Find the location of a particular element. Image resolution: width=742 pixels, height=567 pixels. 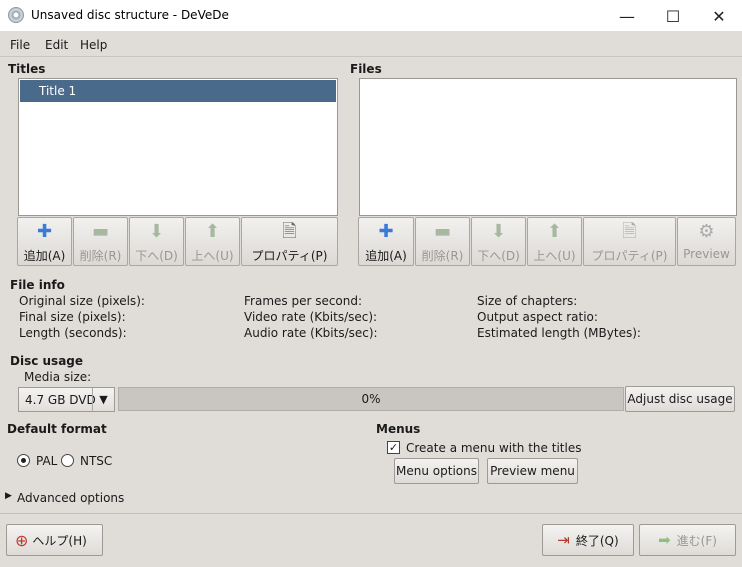

files-down-label: 下へ(D) is located at coordinates (498, 256).